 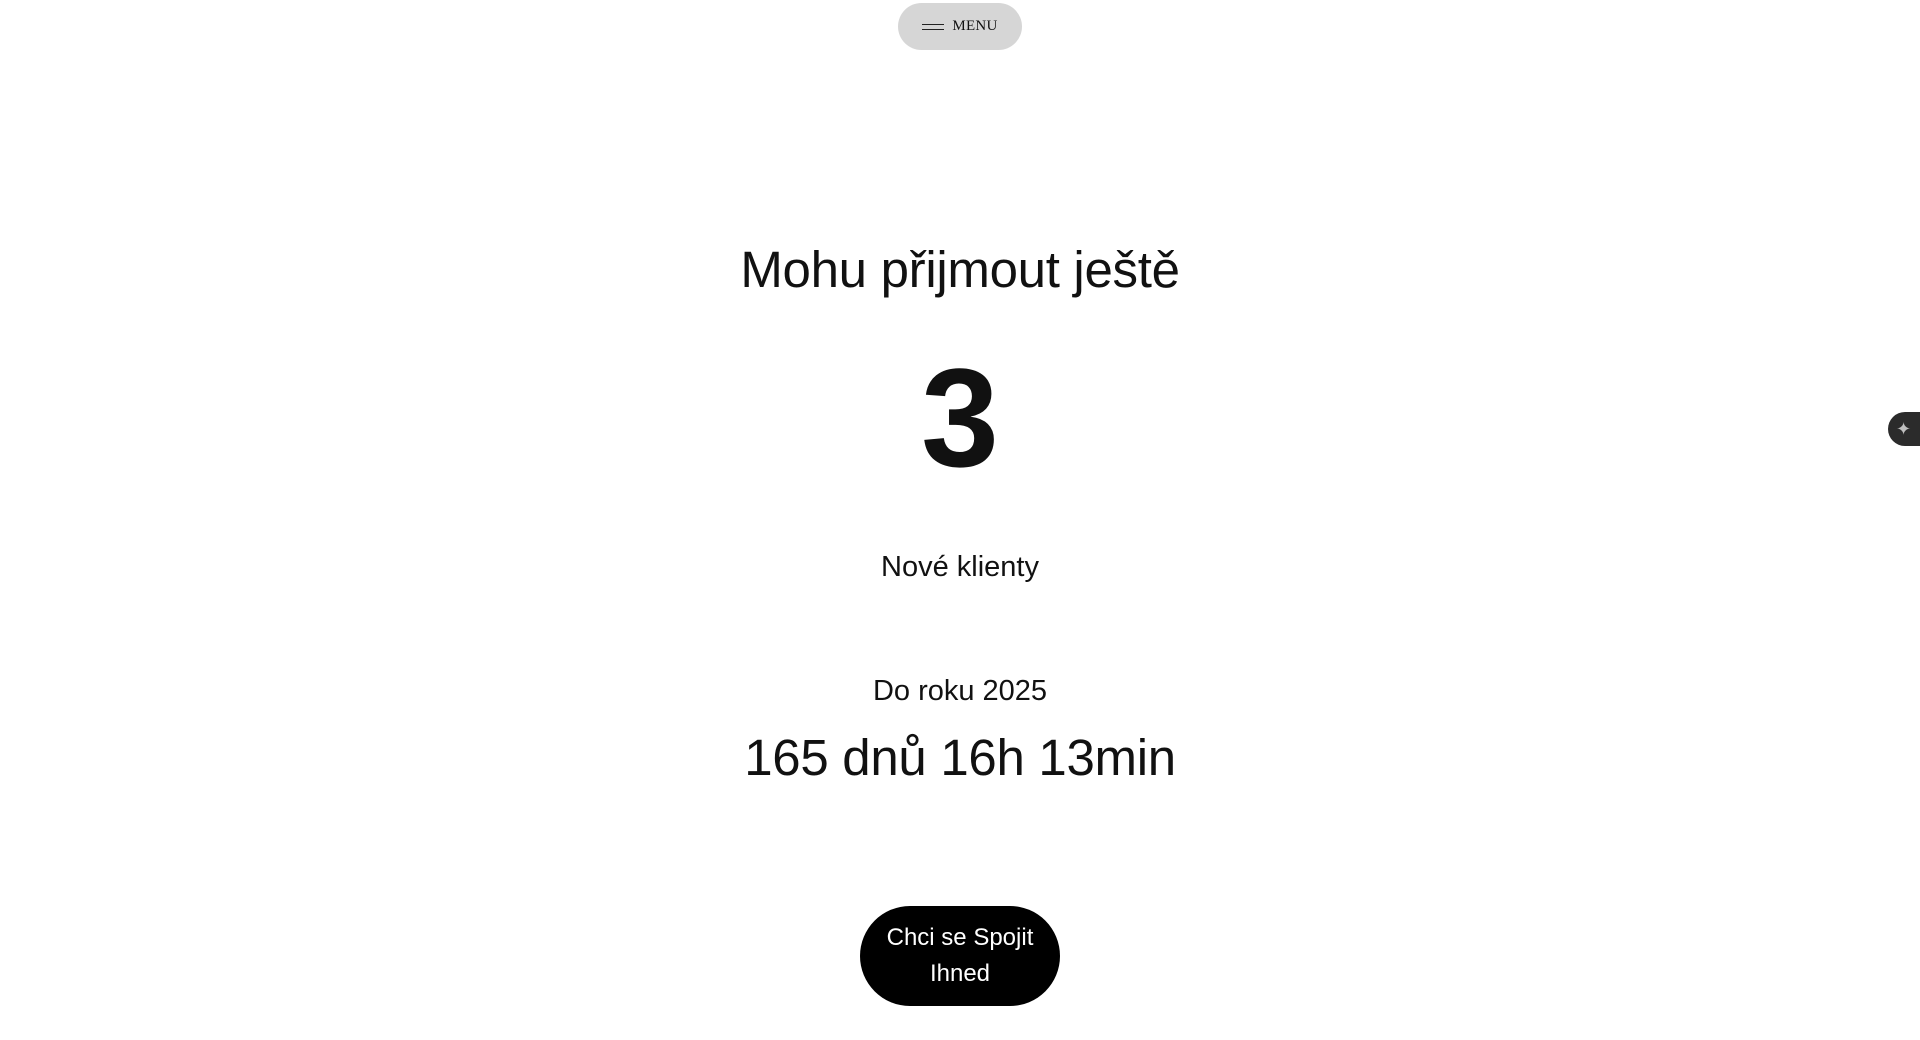 What do you see at coordinates (960, 567) in the screenshot?
I see `slots-subtitle: Nové klienty` at bounding box center [960, 567].